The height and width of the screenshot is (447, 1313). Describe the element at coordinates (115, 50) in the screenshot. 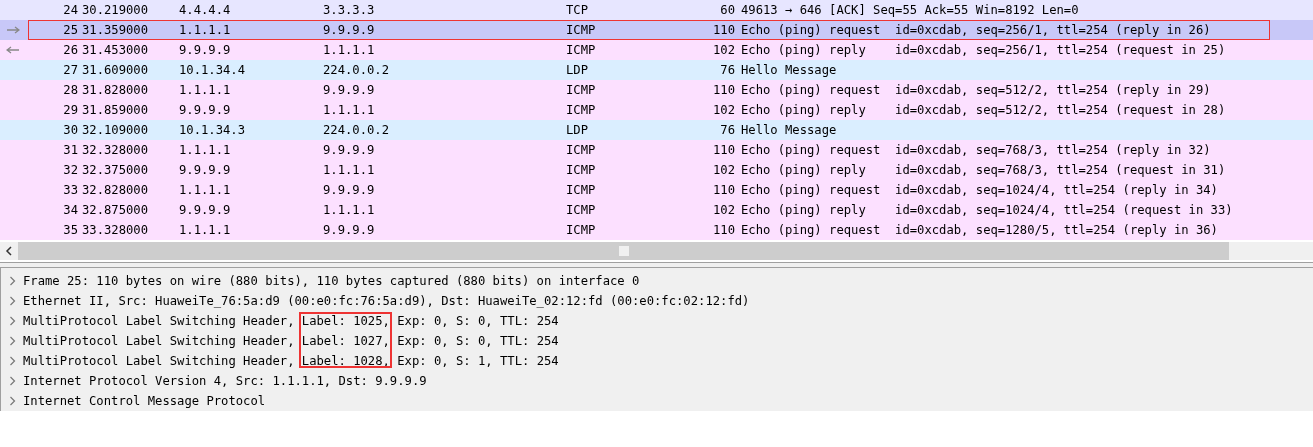

I see `packet-time: 31.453000` at that location.